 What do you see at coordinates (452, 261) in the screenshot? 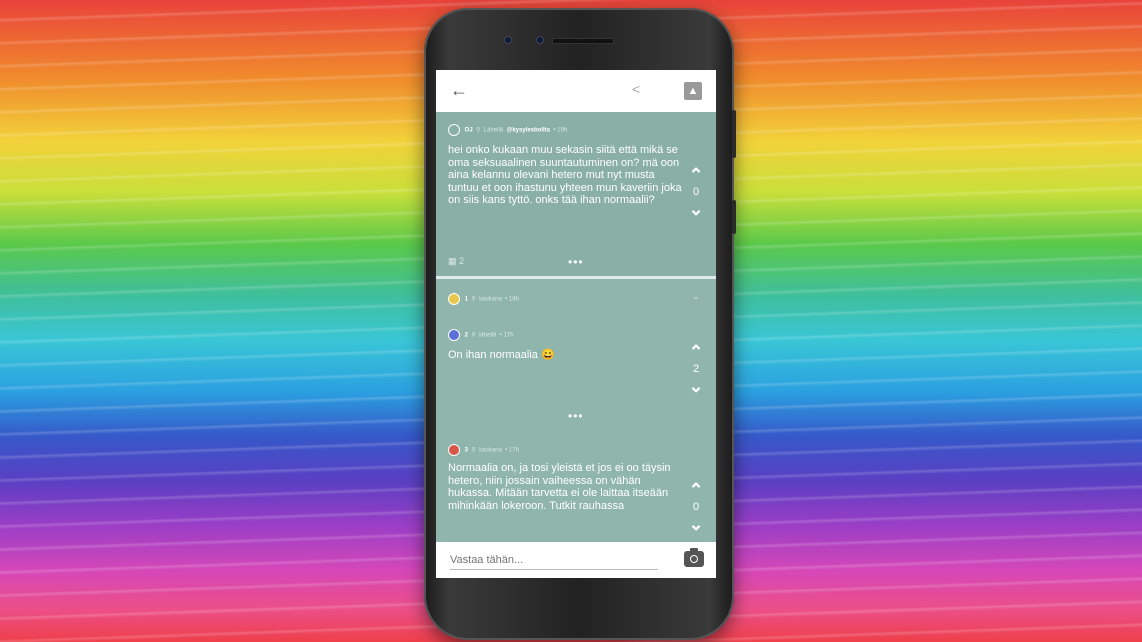
I see `comment-icon: ▦` at bounding box center [452, 261].